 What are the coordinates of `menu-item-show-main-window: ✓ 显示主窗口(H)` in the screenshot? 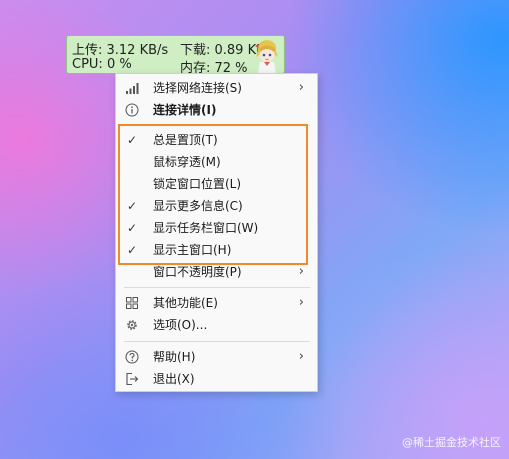 It's located at (216, 250).